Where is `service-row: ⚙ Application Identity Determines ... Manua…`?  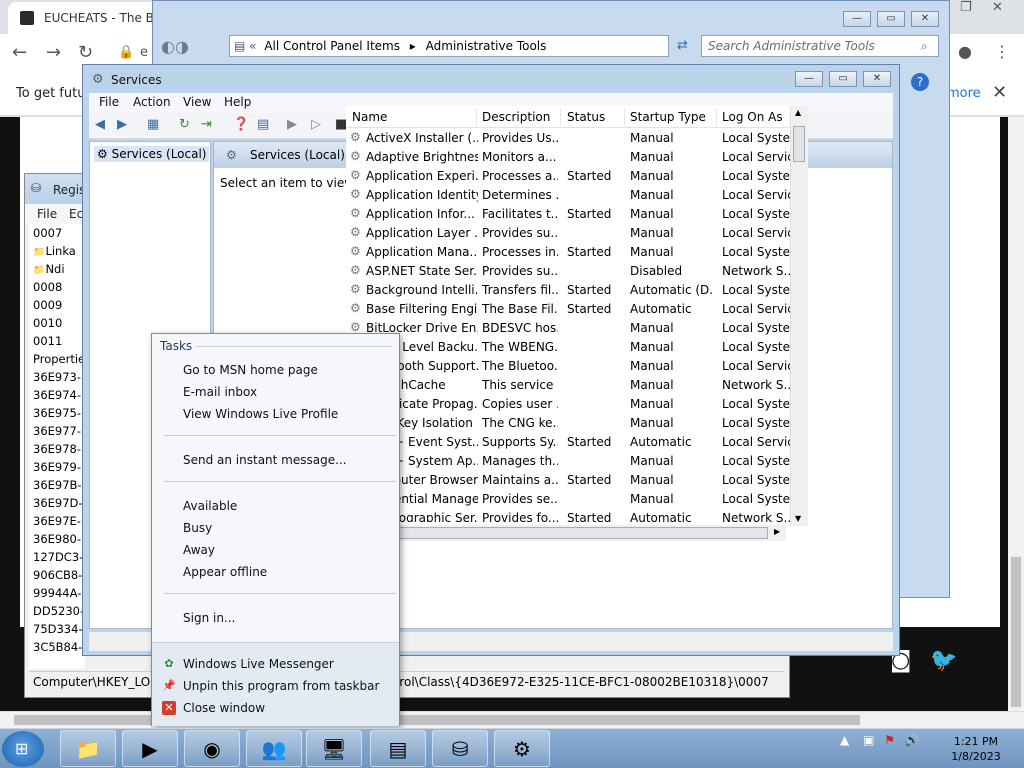
service-row: ⚙ Application Identity Determines ... Manua… is located at coordinates (577, 195).